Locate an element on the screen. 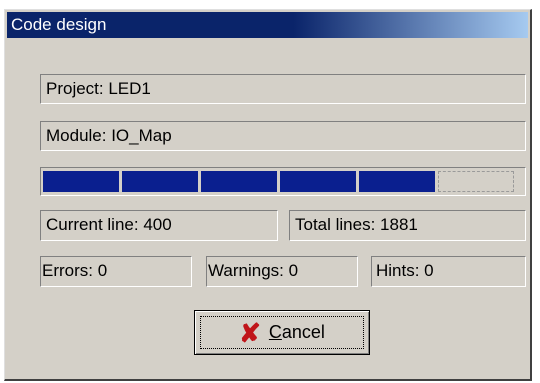 This screenshot has height=383, width=540. module-panel: Module: IO_Map is located at coordinates (283, 136).